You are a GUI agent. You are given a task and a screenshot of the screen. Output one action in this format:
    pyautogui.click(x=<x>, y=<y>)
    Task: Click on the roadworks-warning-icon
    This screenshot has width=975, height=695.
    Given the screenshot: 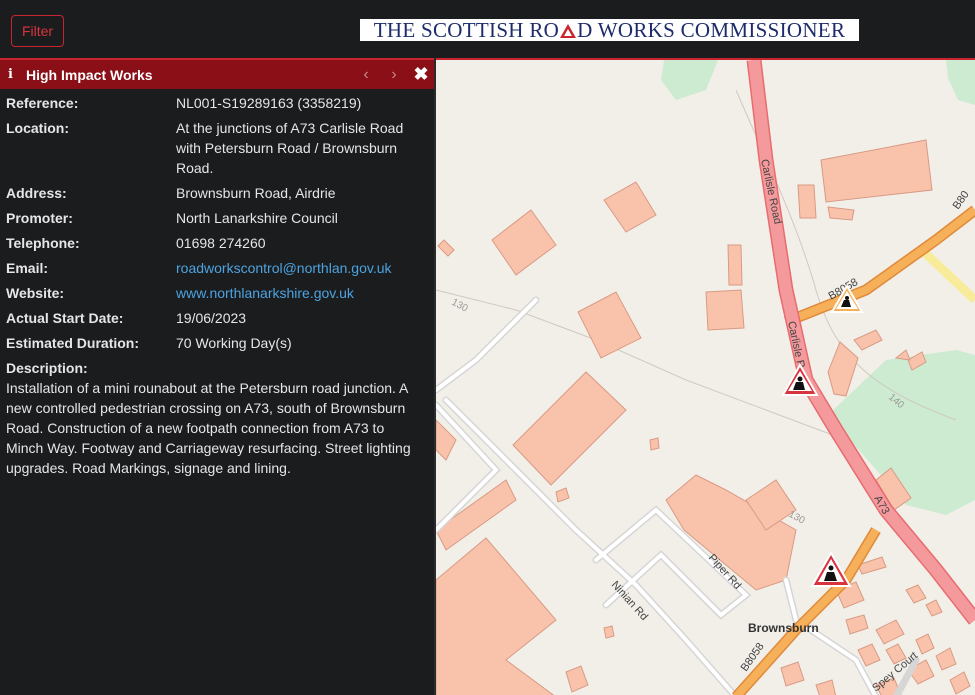 What is the action you would take?
    pyautogui.click(x=831, y=568)
    